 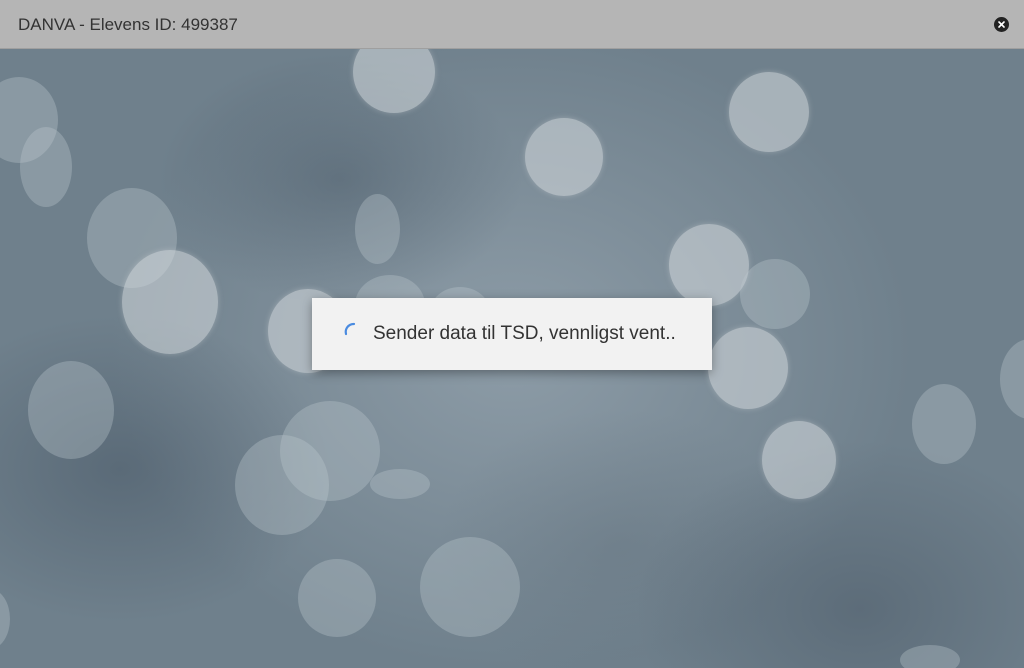 What do you see at coordinates (1001, 24) in the screenshot?
I see `close-icon` at bounding box center [1001, 24].